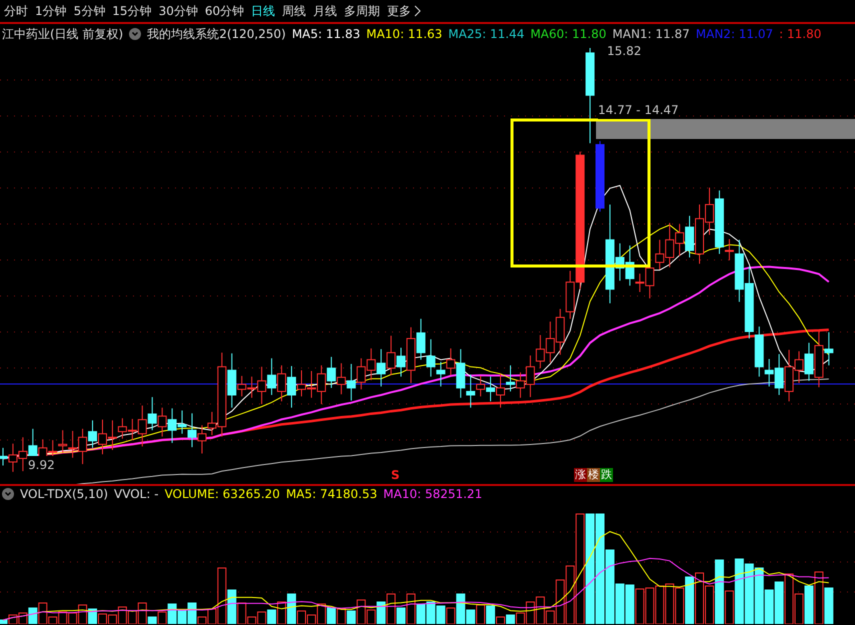 This screenshot has height=625, width=855. What do you see at coordinates (606, 475) in the screenshot?
I see `badge-char: 跌` at bounding box center [606, 475].